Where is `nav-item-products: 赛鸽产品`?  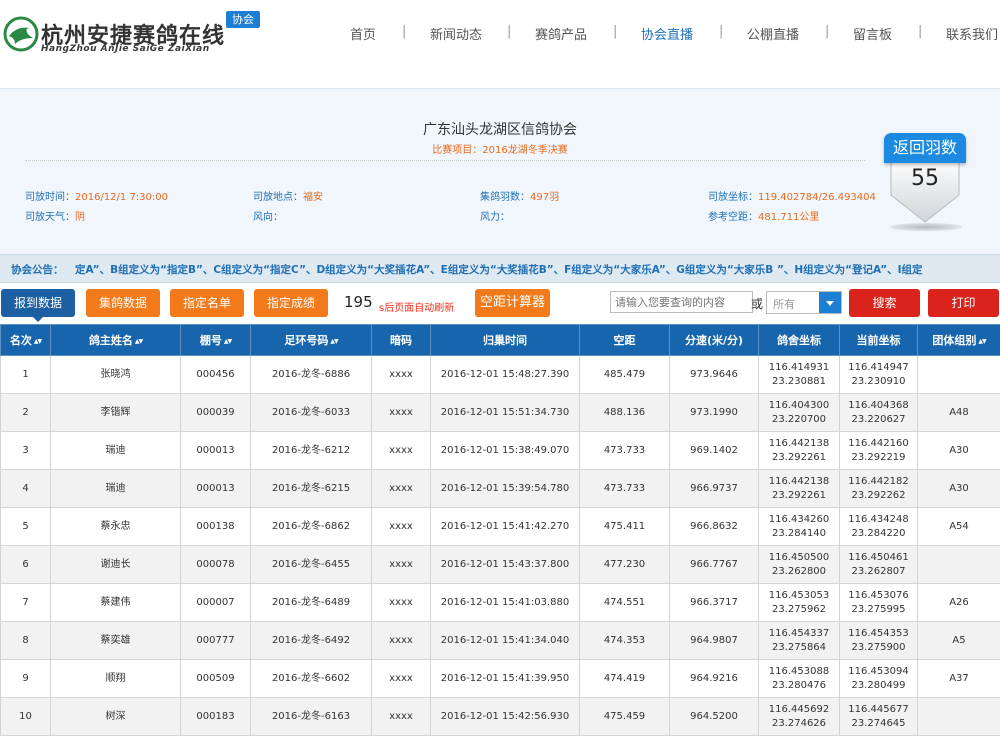 nav-item-products: 赛鸽产品 is located at coordinates (561, 33).